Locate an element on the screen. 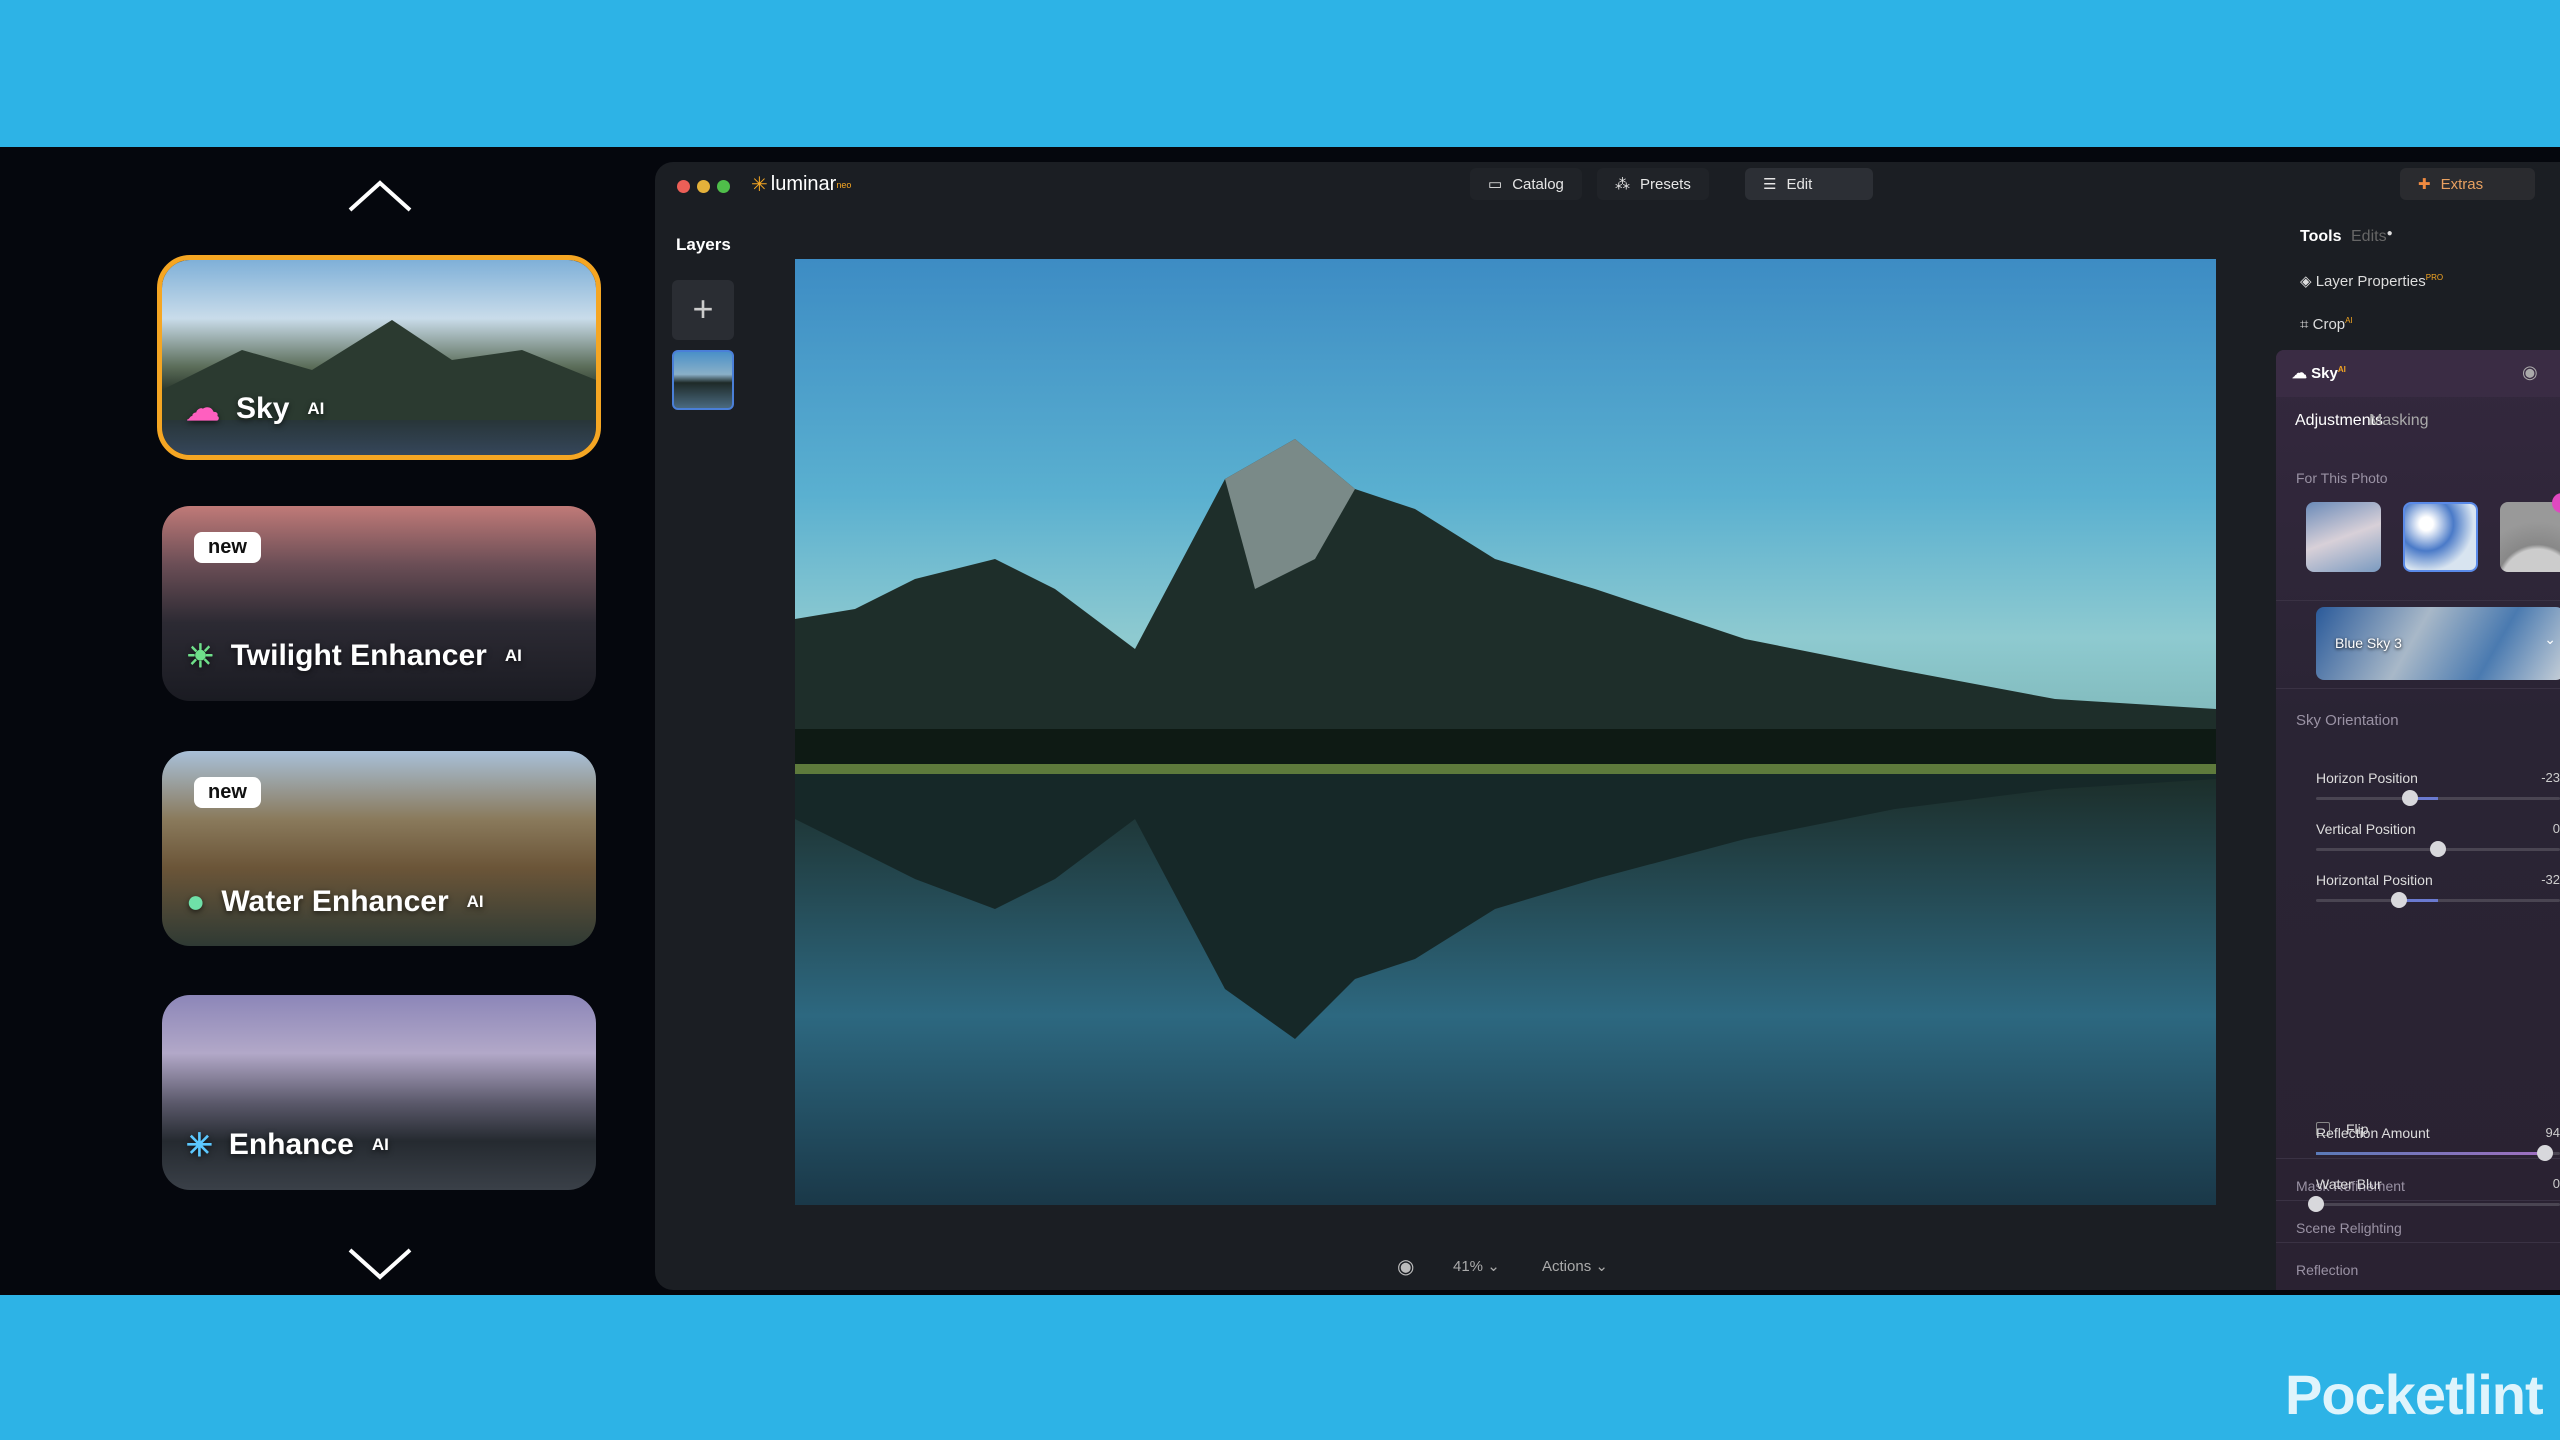 This screenshot has height=1440, width=2560. layers-icon: ◈ is located at coordinates (2306, 281).